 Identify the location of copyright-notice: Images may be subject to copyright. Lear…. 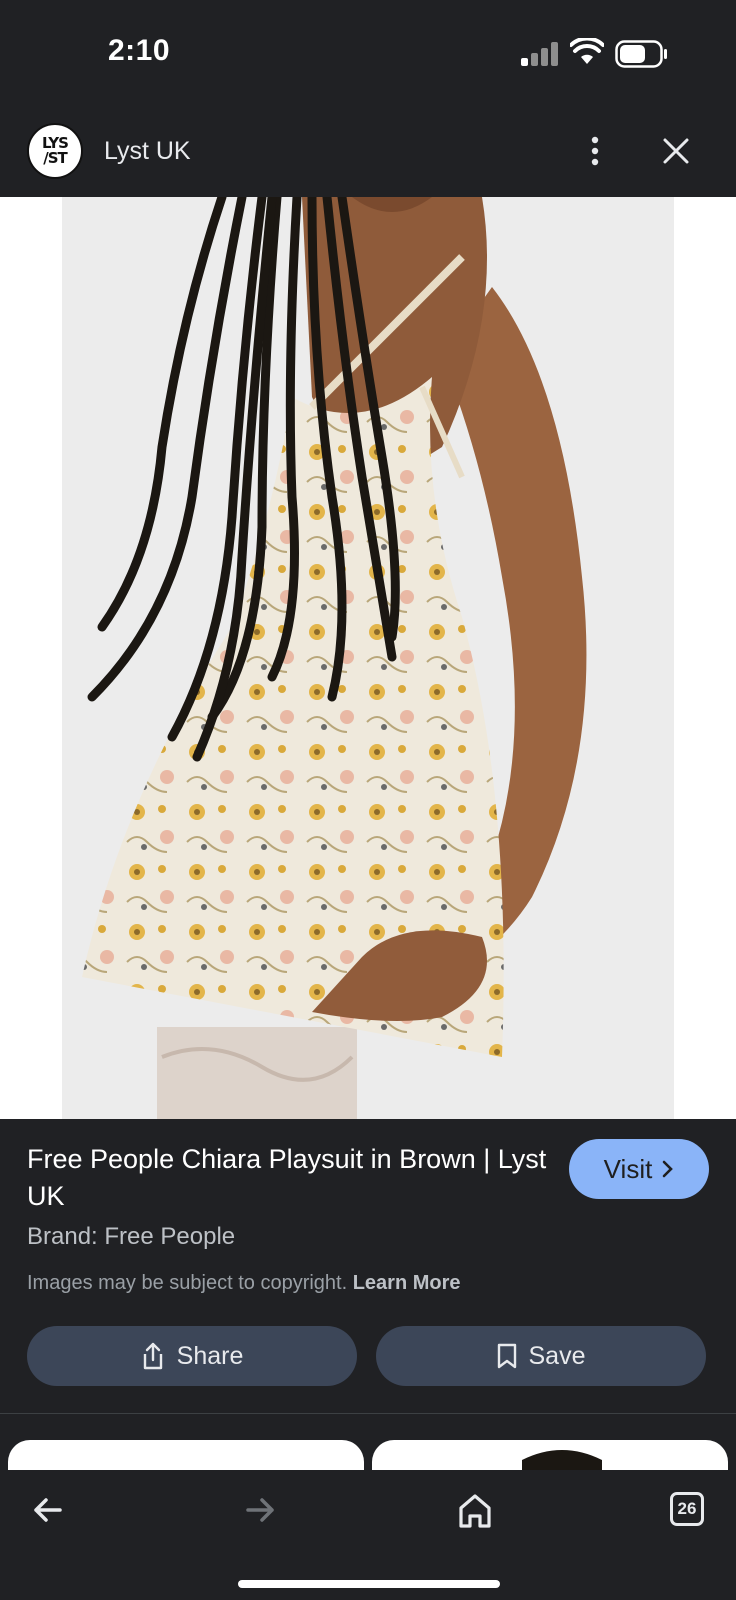
(244, 1283).